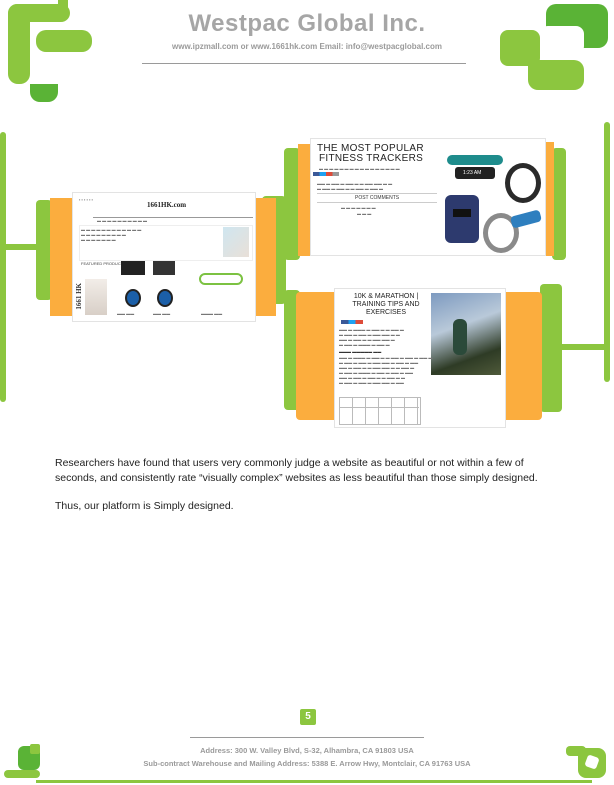 Image resolution: width=614 pixels, height=785 pixels. What do you see at coordinates (386, 296) in the screenshot?
I see `marathon-title-1: 10K & MARATHON |` at bounding box center [386, 296].